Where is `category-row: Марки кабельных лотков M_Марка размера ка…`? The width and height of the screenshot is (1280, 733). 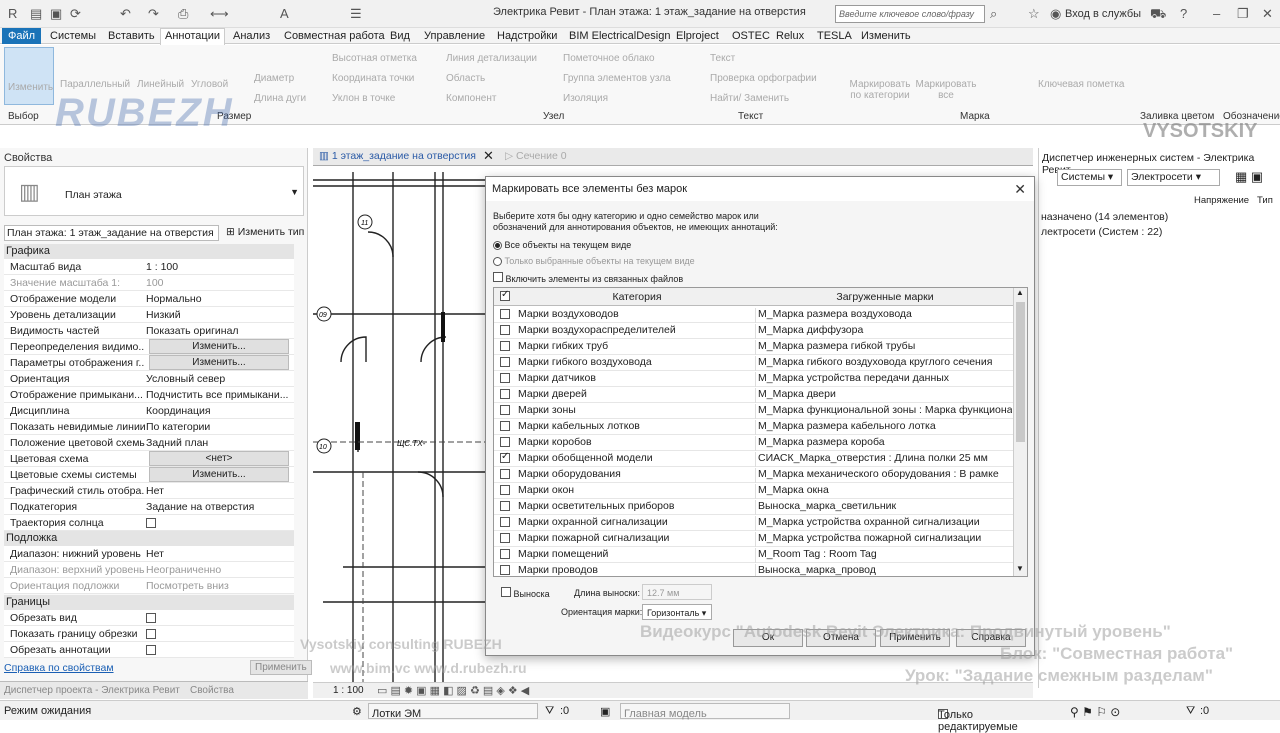
category-row: Марки кабельных лотков M_Марка размера ка… is located at coordinates (754, 427).